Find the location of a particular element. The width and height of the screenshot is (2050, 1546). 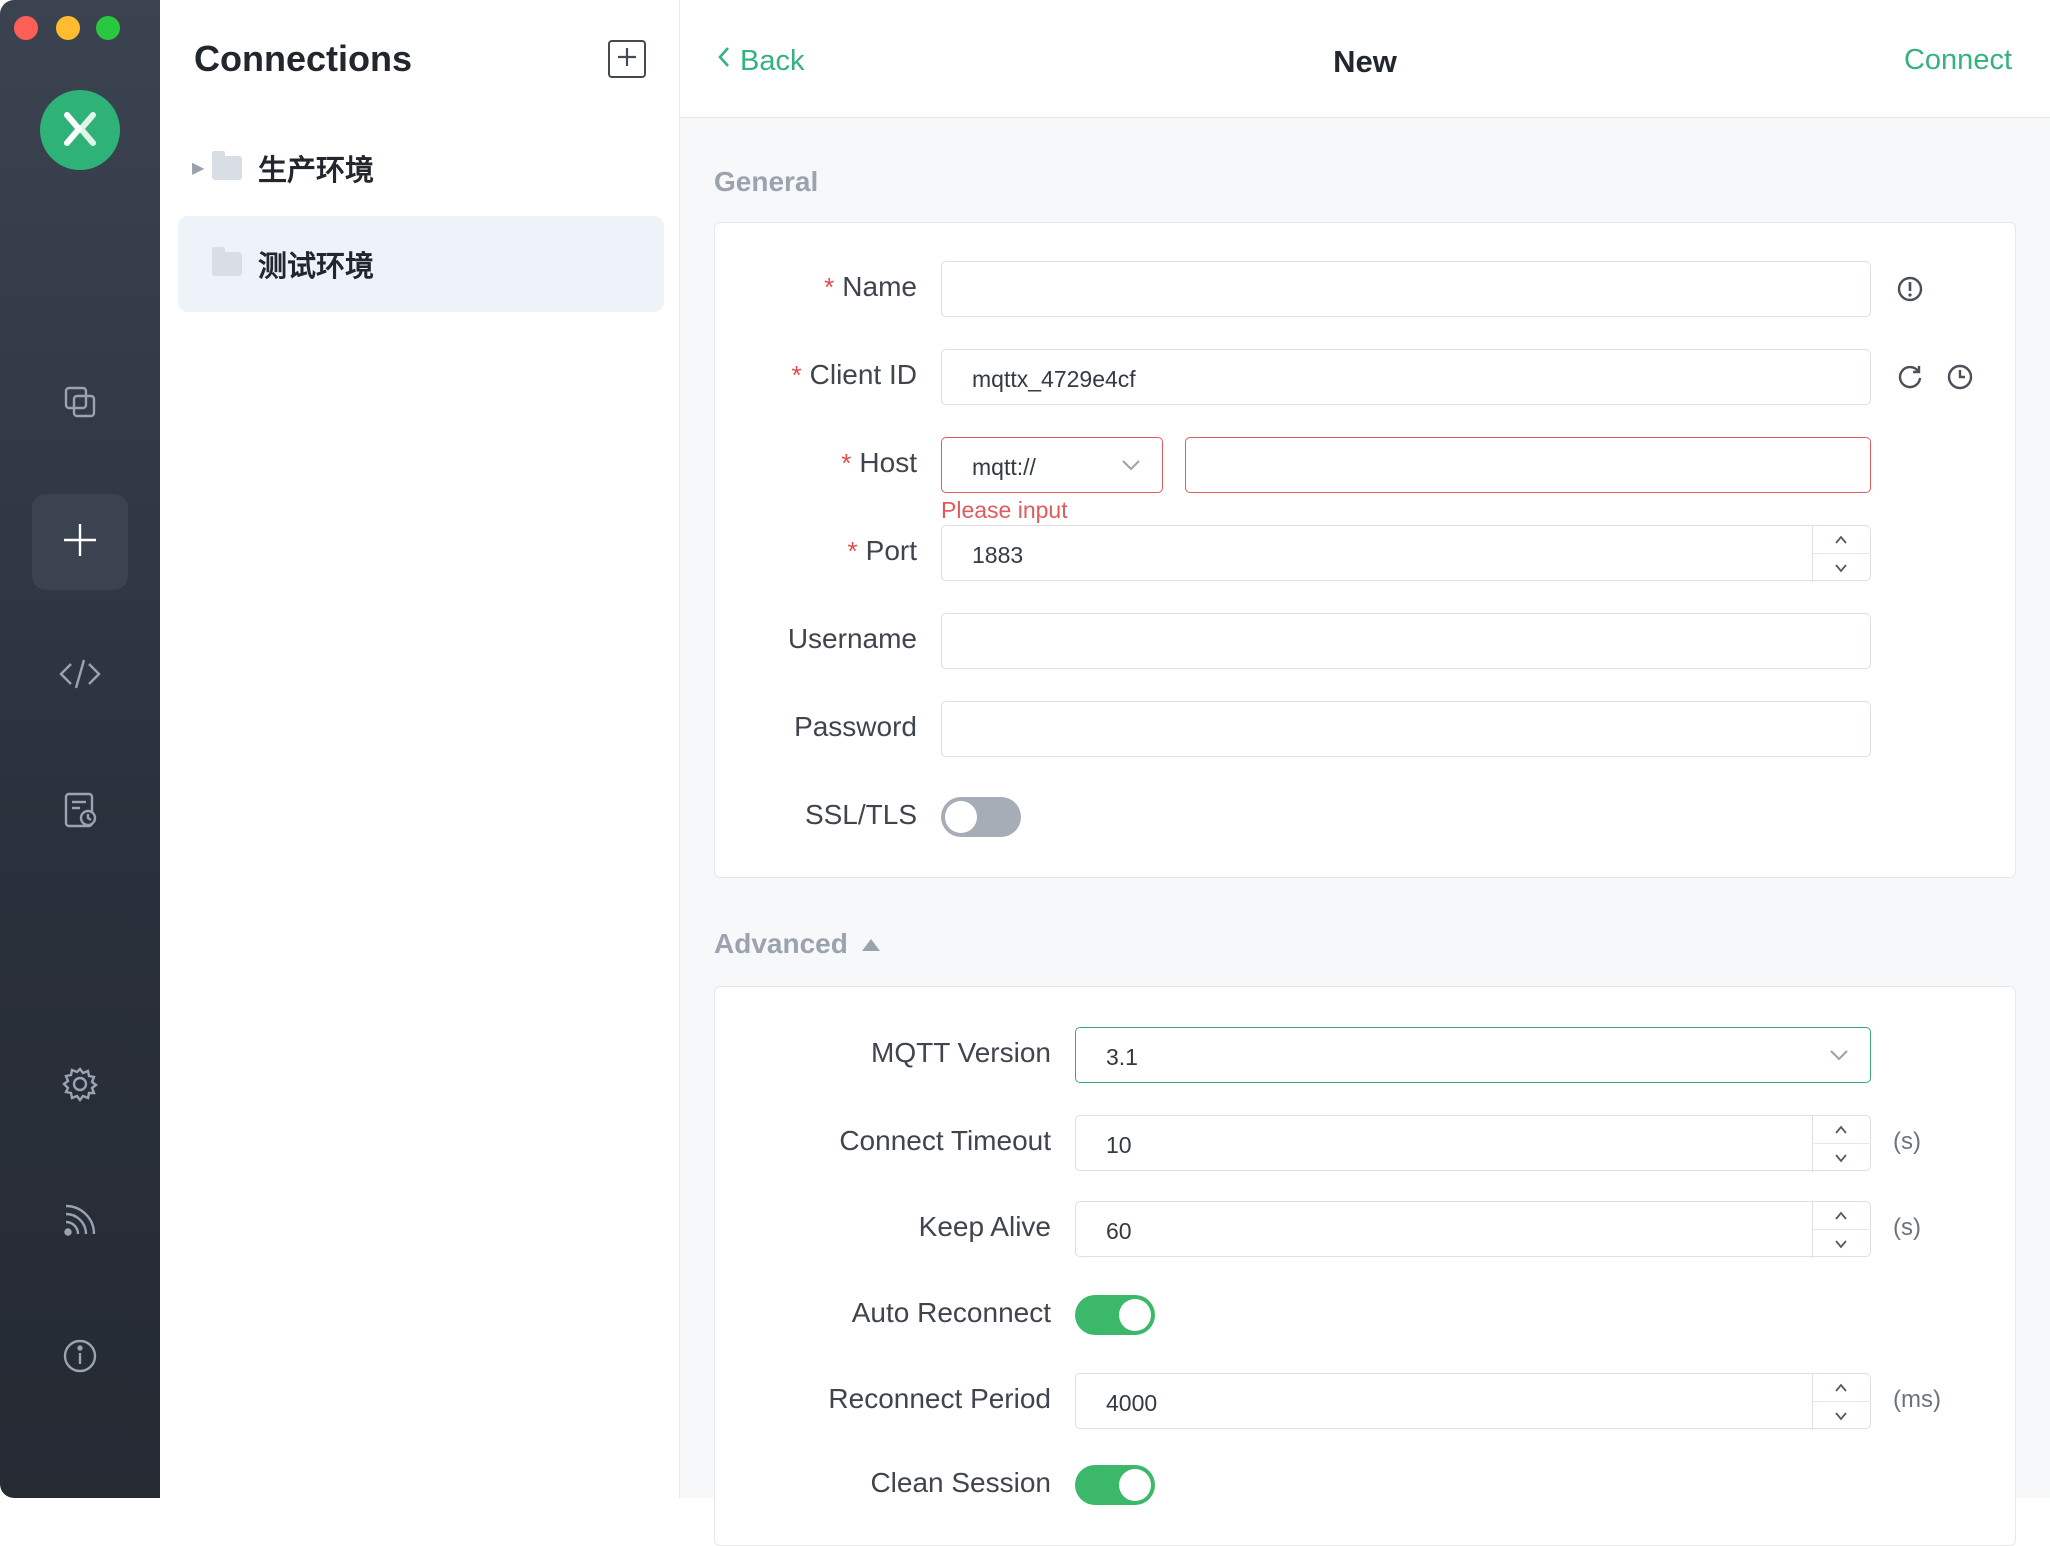

connection-group-selected: 测试环境 is located at coordinates (421, 264).